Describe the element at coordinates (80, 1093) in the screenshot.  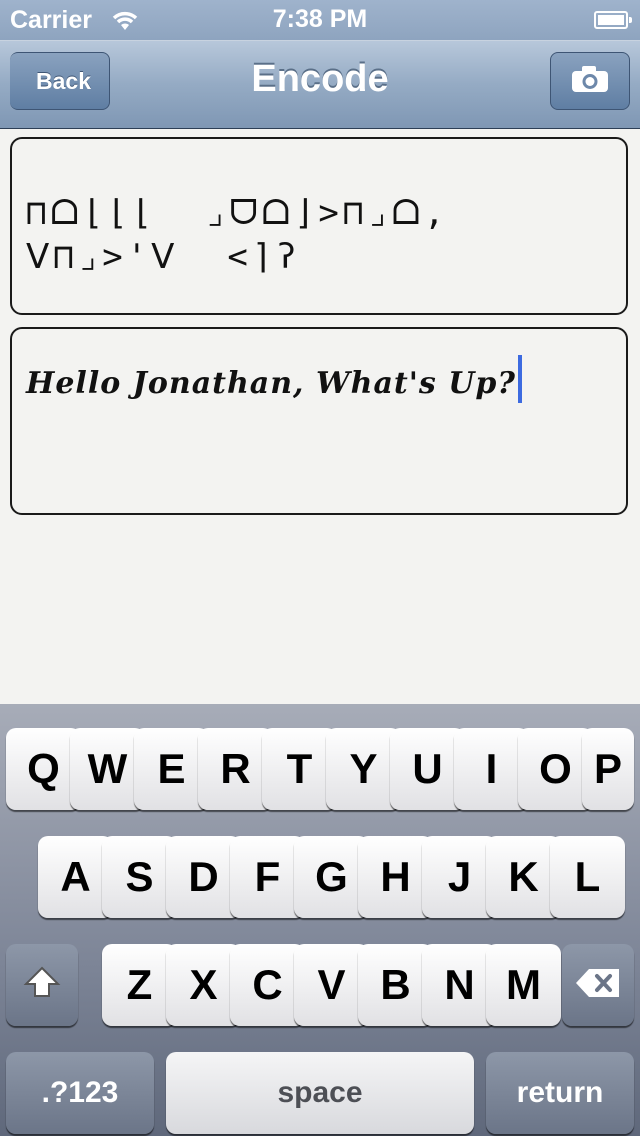
I see `numbers-key: .?123` at that location.